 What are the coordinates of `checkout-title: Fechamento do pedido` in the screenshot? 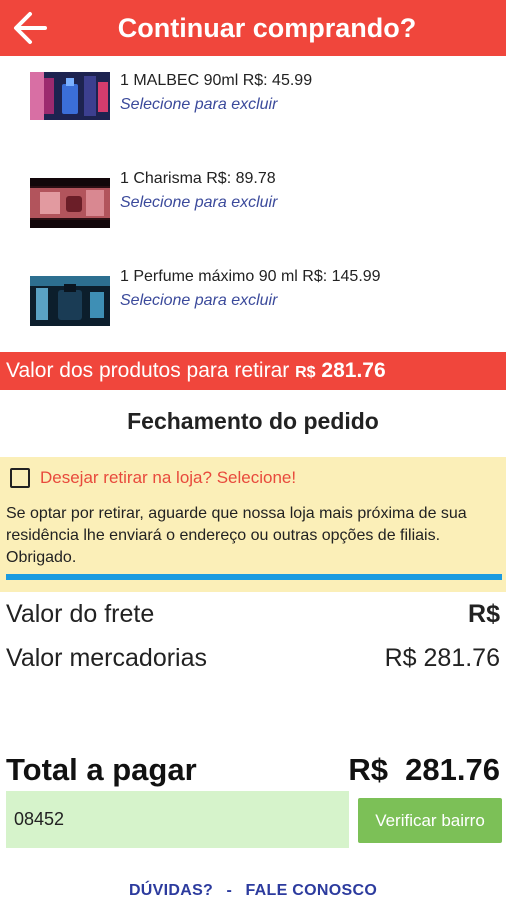 It's located at (253, 421).